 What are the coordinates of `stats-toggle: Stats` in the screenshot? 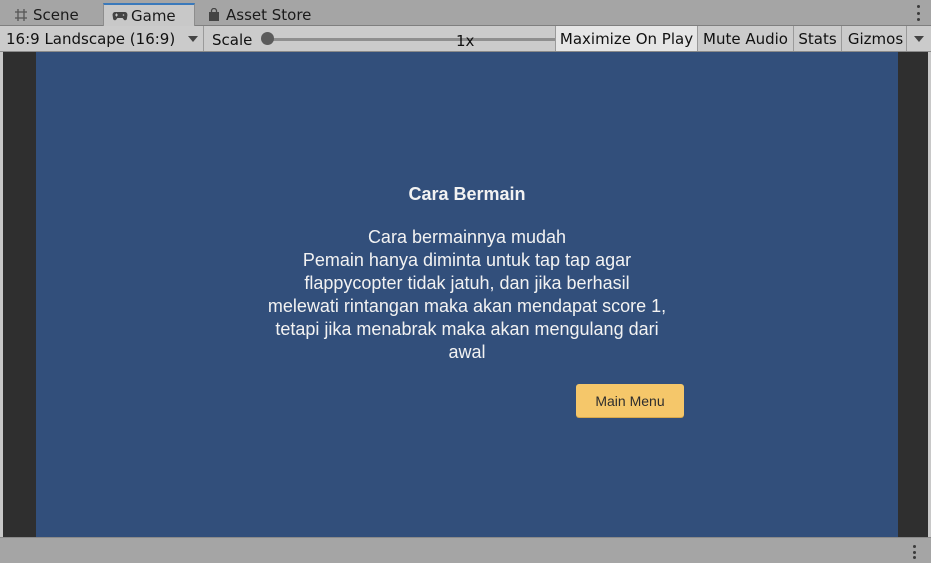 It's located at (817, 38).